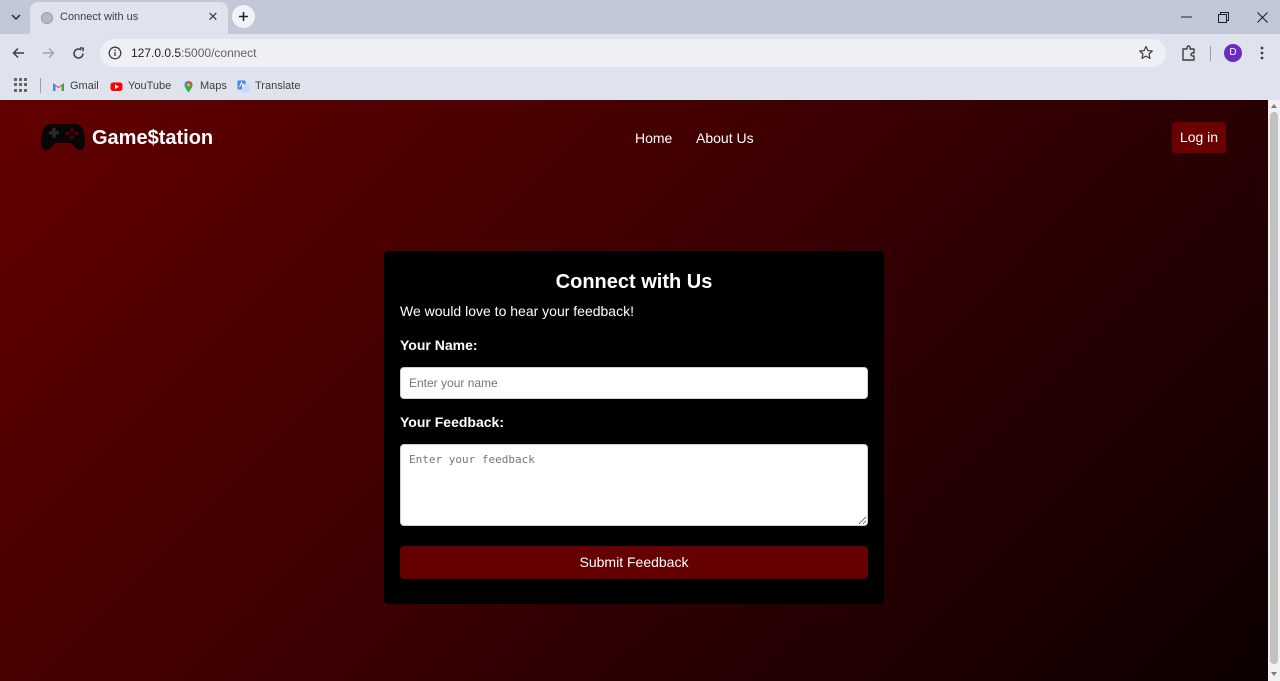 The image size is (1280, 681). What do you see at coordinates (633, 53) in the screenshot?
I see `address-bar: 127.0.0.5:5000/connect` at bounding box center [633, 53].